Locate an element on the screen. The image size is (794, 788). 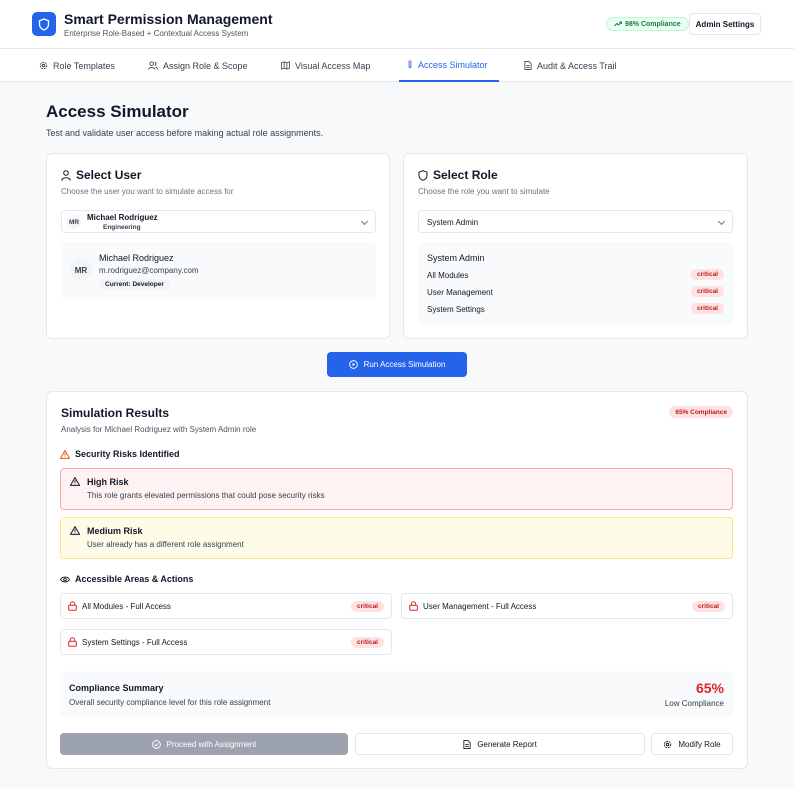
check-circle-icon is located at coordinates (156, 744).